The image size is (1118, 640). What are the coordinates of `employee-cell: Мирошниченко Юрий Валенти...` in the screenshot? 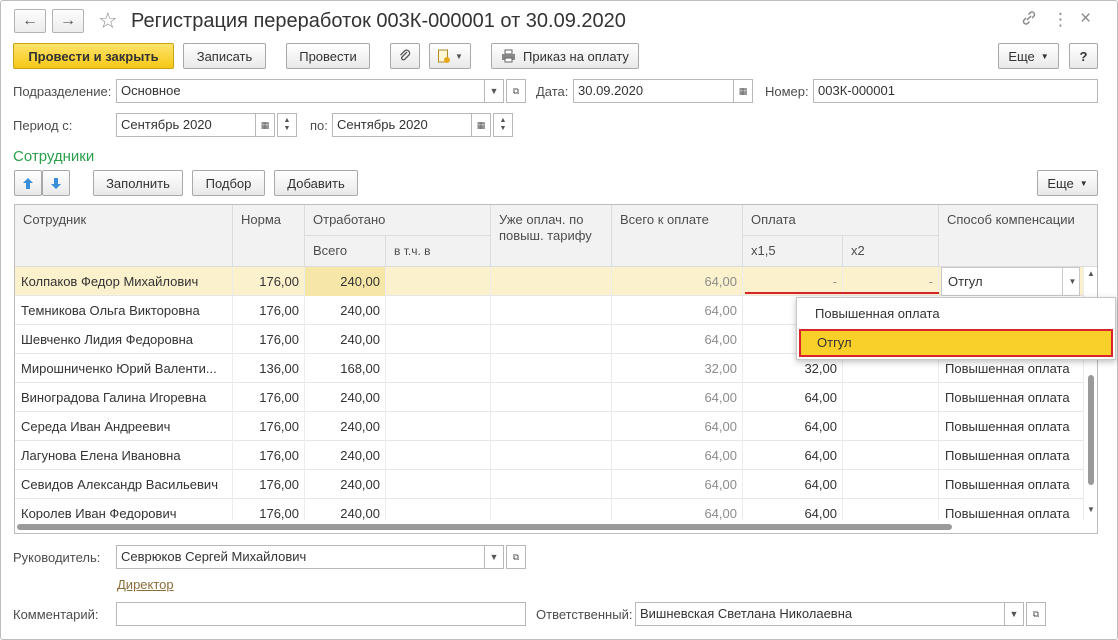 It's located at (124, 368).